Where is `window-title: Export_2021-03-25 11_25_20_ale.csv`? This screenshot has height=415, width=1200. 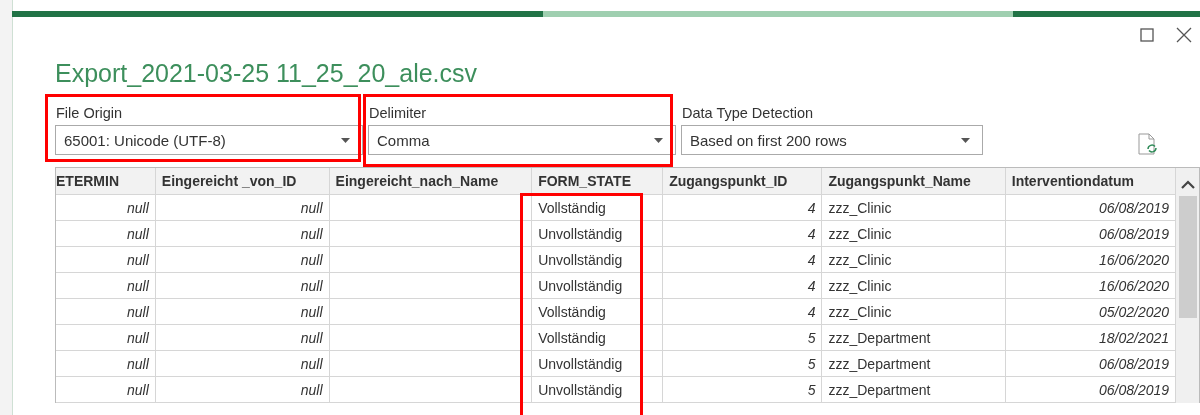
window-title: Export_2021-03-25 11_25_20_ale.csv is located at coordinates (266, 73).